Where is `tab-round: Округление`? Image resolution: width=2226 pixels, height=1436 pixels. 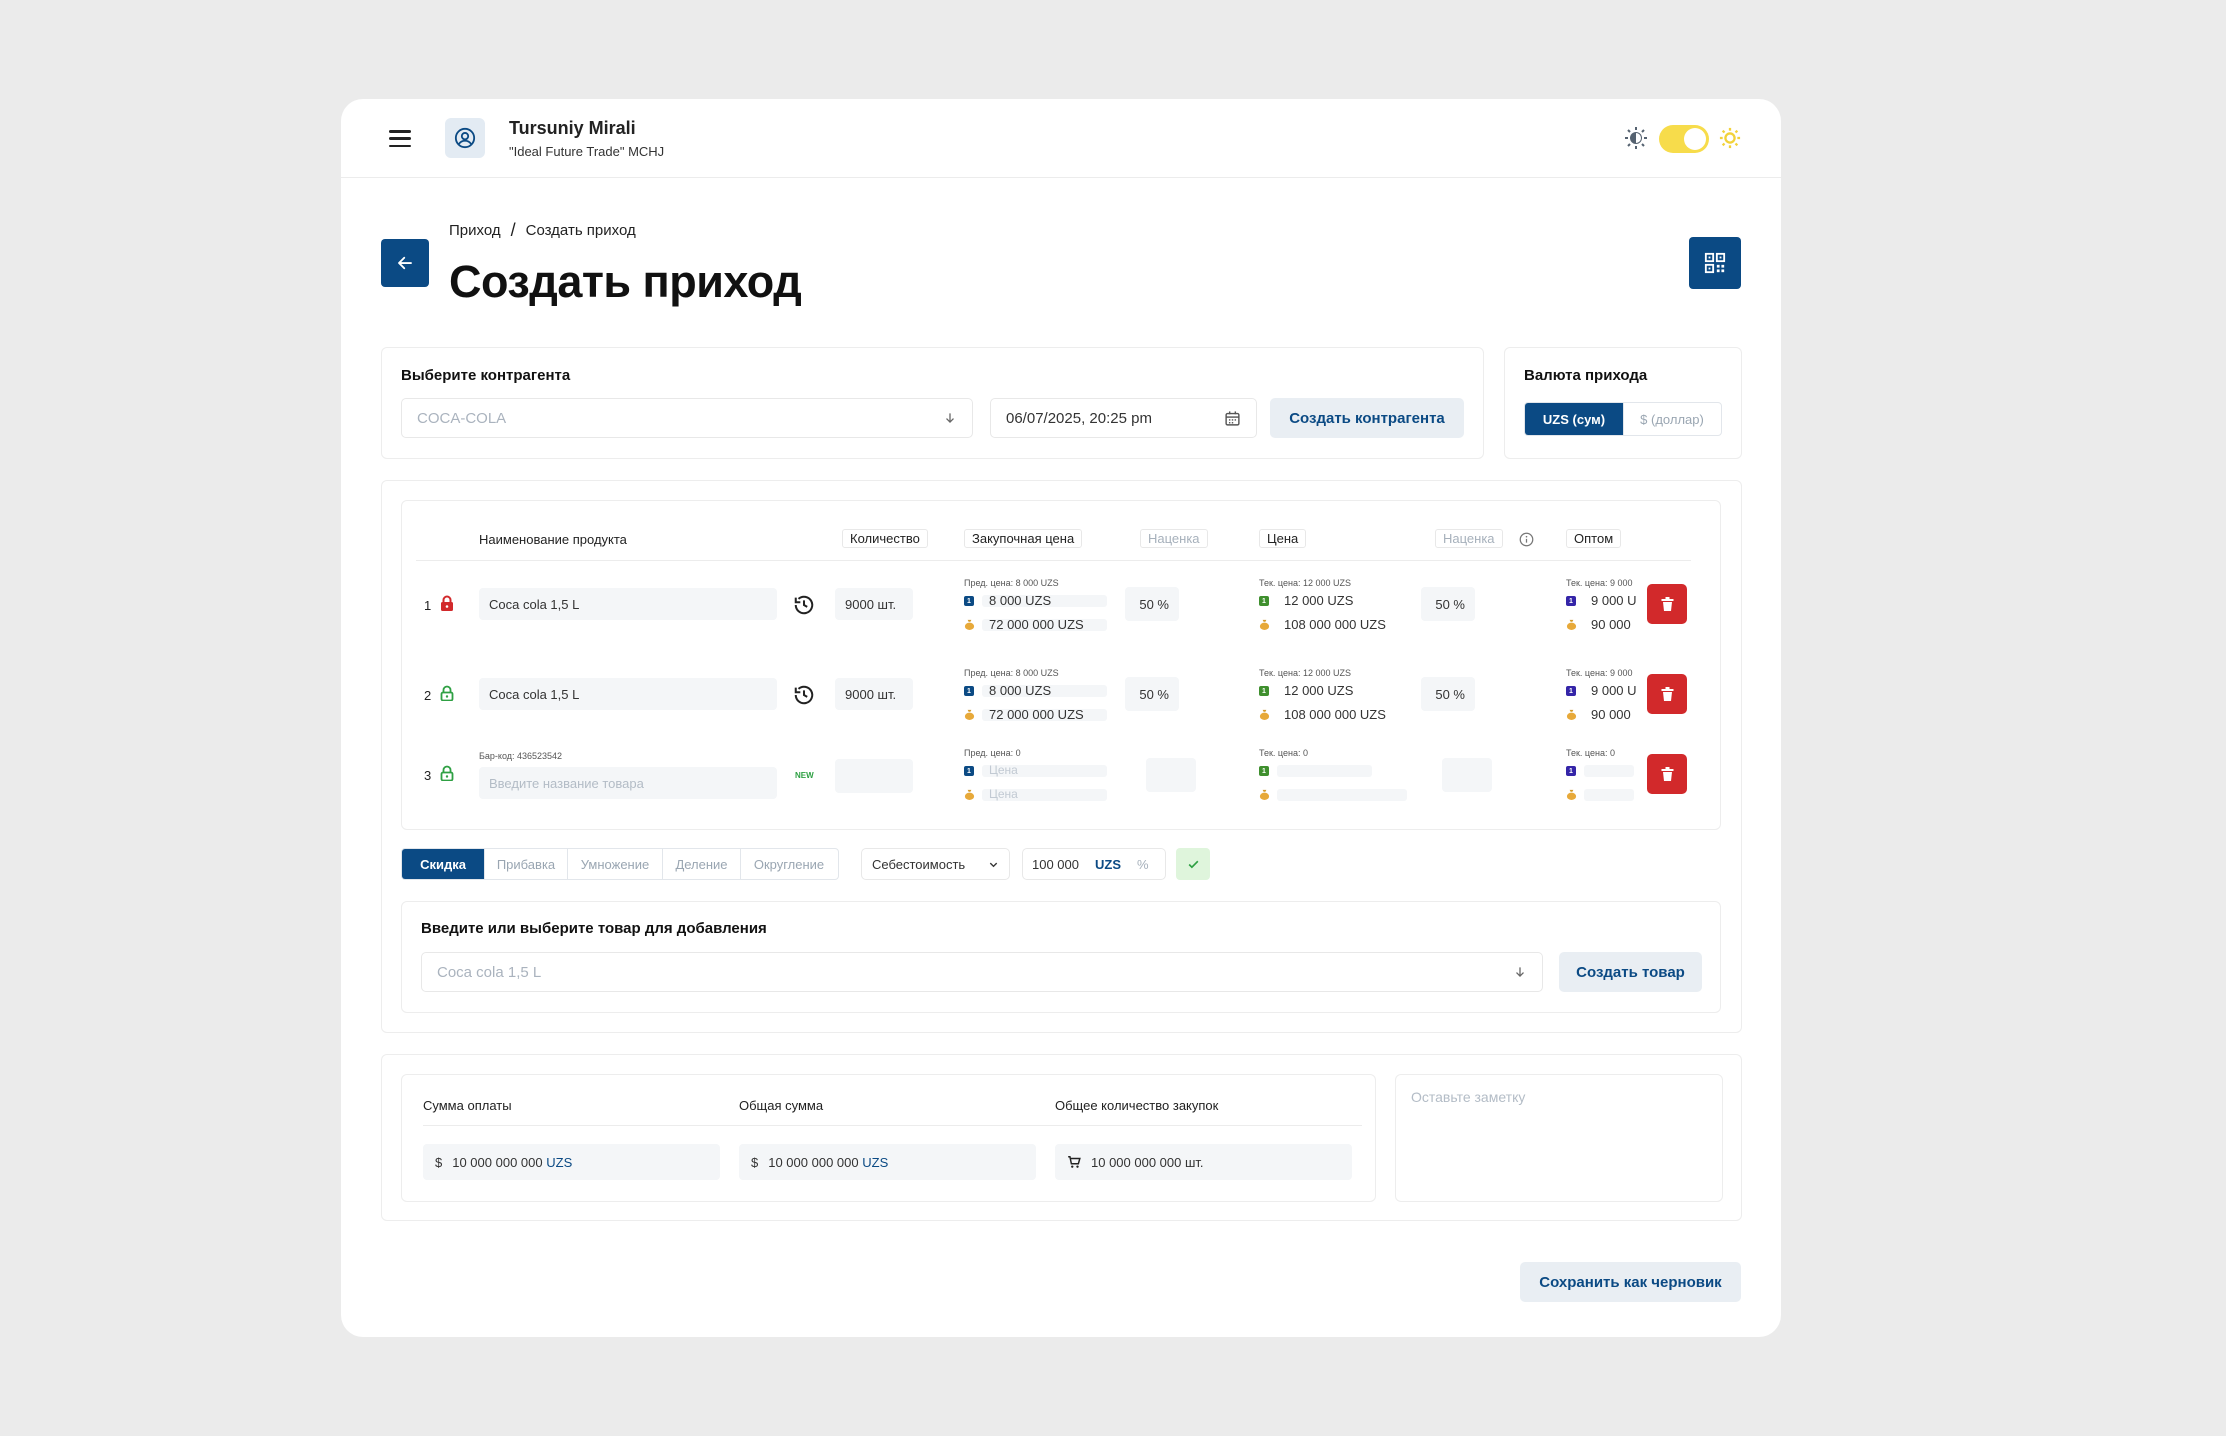
tab-round: Округление is located at coordinates (788, 864).